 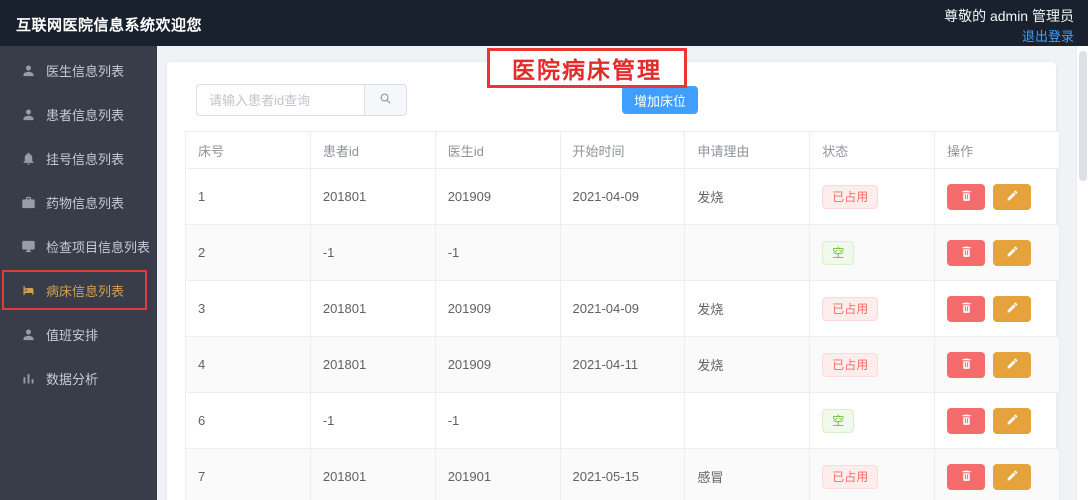 What do you see at coordinates (1083, 116) in the screenshot?
I see `scrollbar-thumb` at bounding box center [1083, 116].